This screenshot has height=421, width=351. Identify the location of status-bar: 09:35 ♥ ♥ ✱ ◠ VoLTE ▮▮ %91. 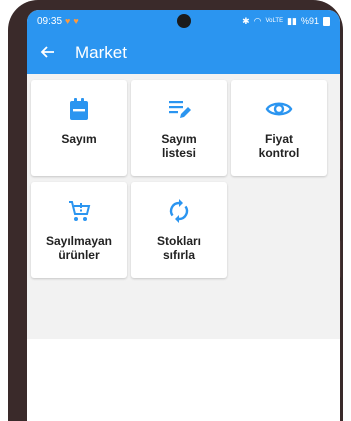
(183, 21).